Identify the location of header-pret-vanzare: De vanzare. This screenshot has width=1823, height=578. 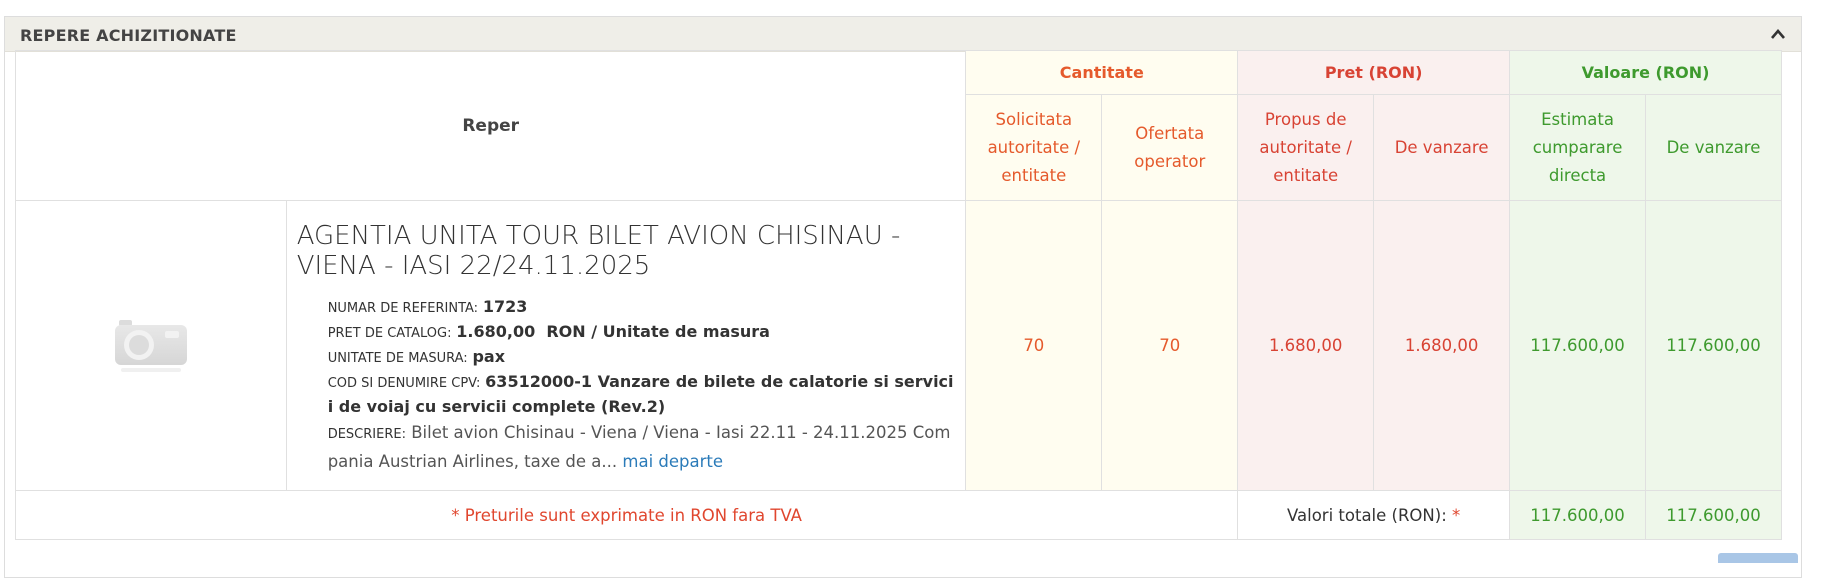
(1442, 147).